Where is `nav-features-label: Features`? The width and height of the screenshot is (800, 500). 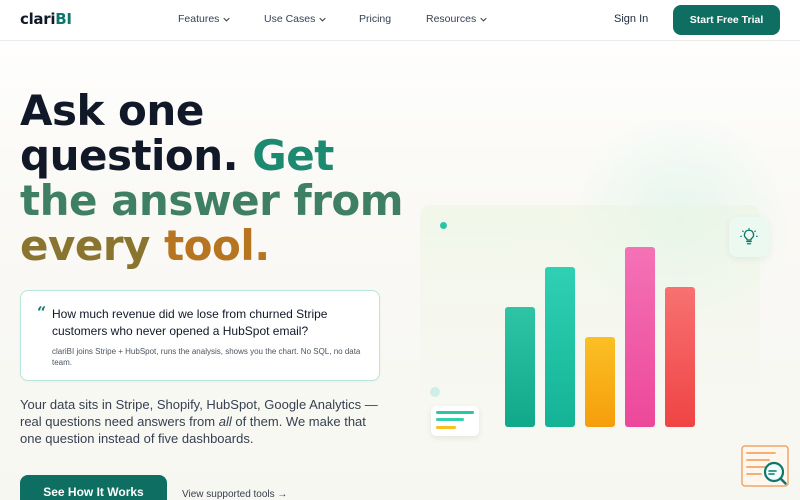
nav-features-label: Features is located at coordinates (199, 19).